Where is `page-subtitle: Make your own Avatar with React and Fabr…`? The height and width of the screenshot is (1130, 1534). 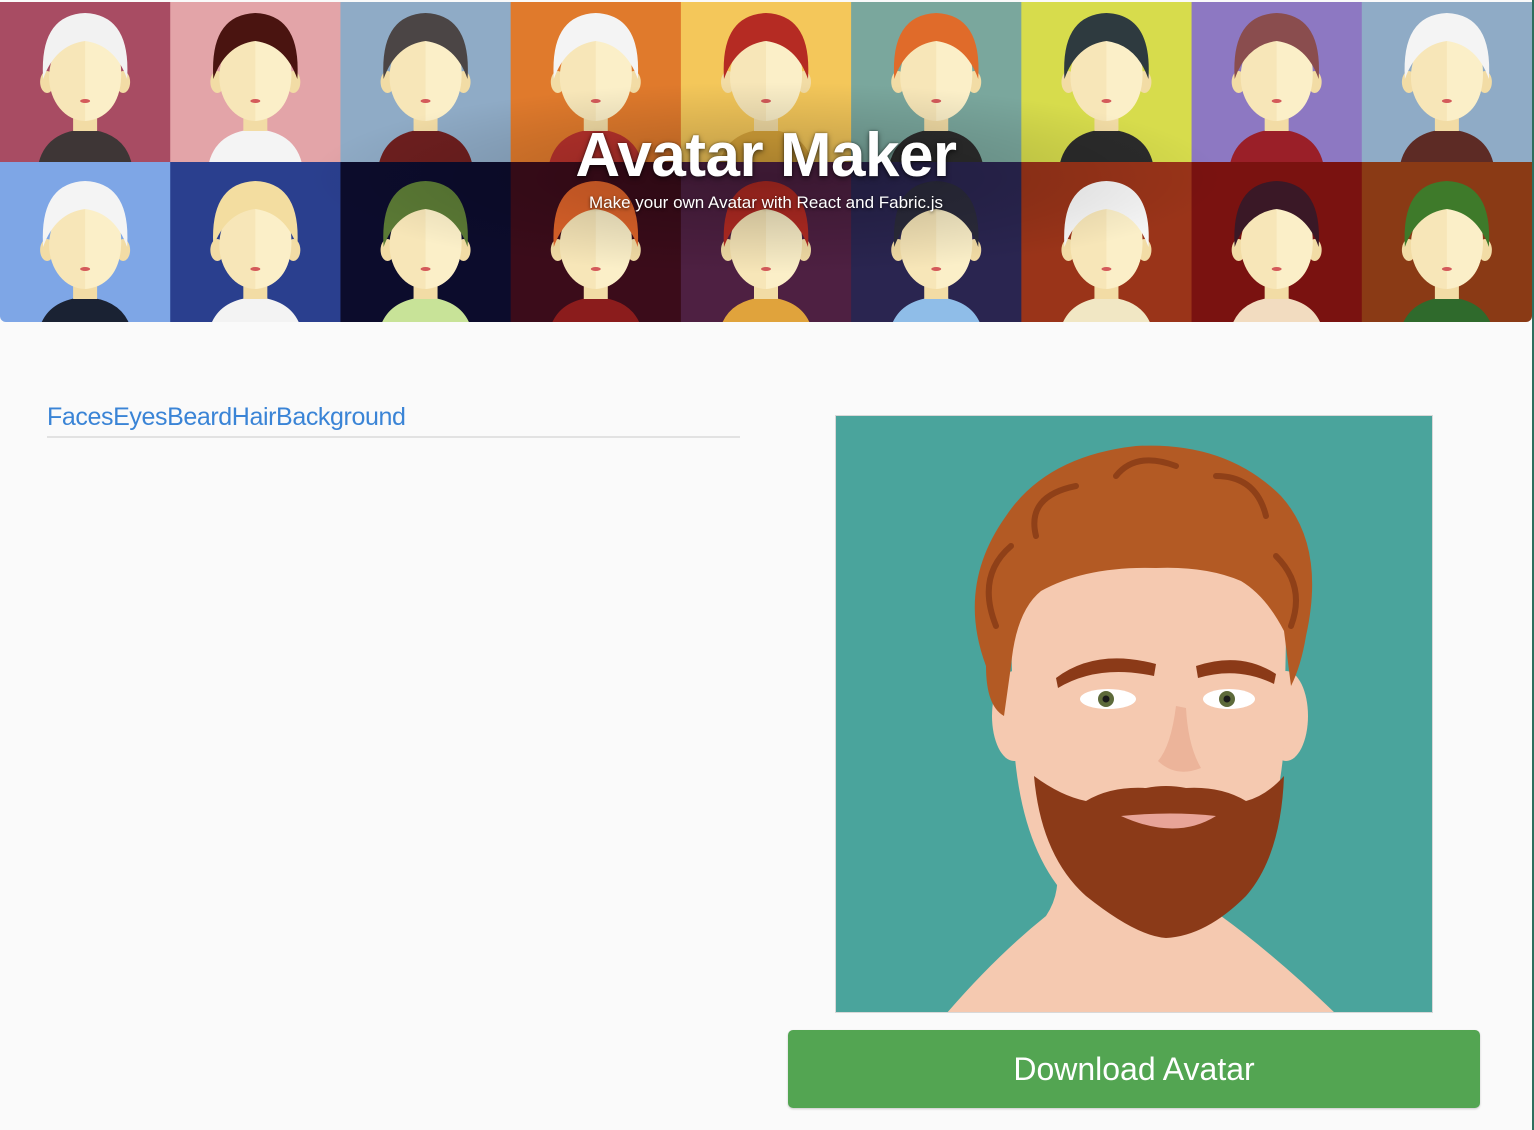
page-subtitle: Make your own Avatar with React and Fabr… is located at coordinates (765, 202).